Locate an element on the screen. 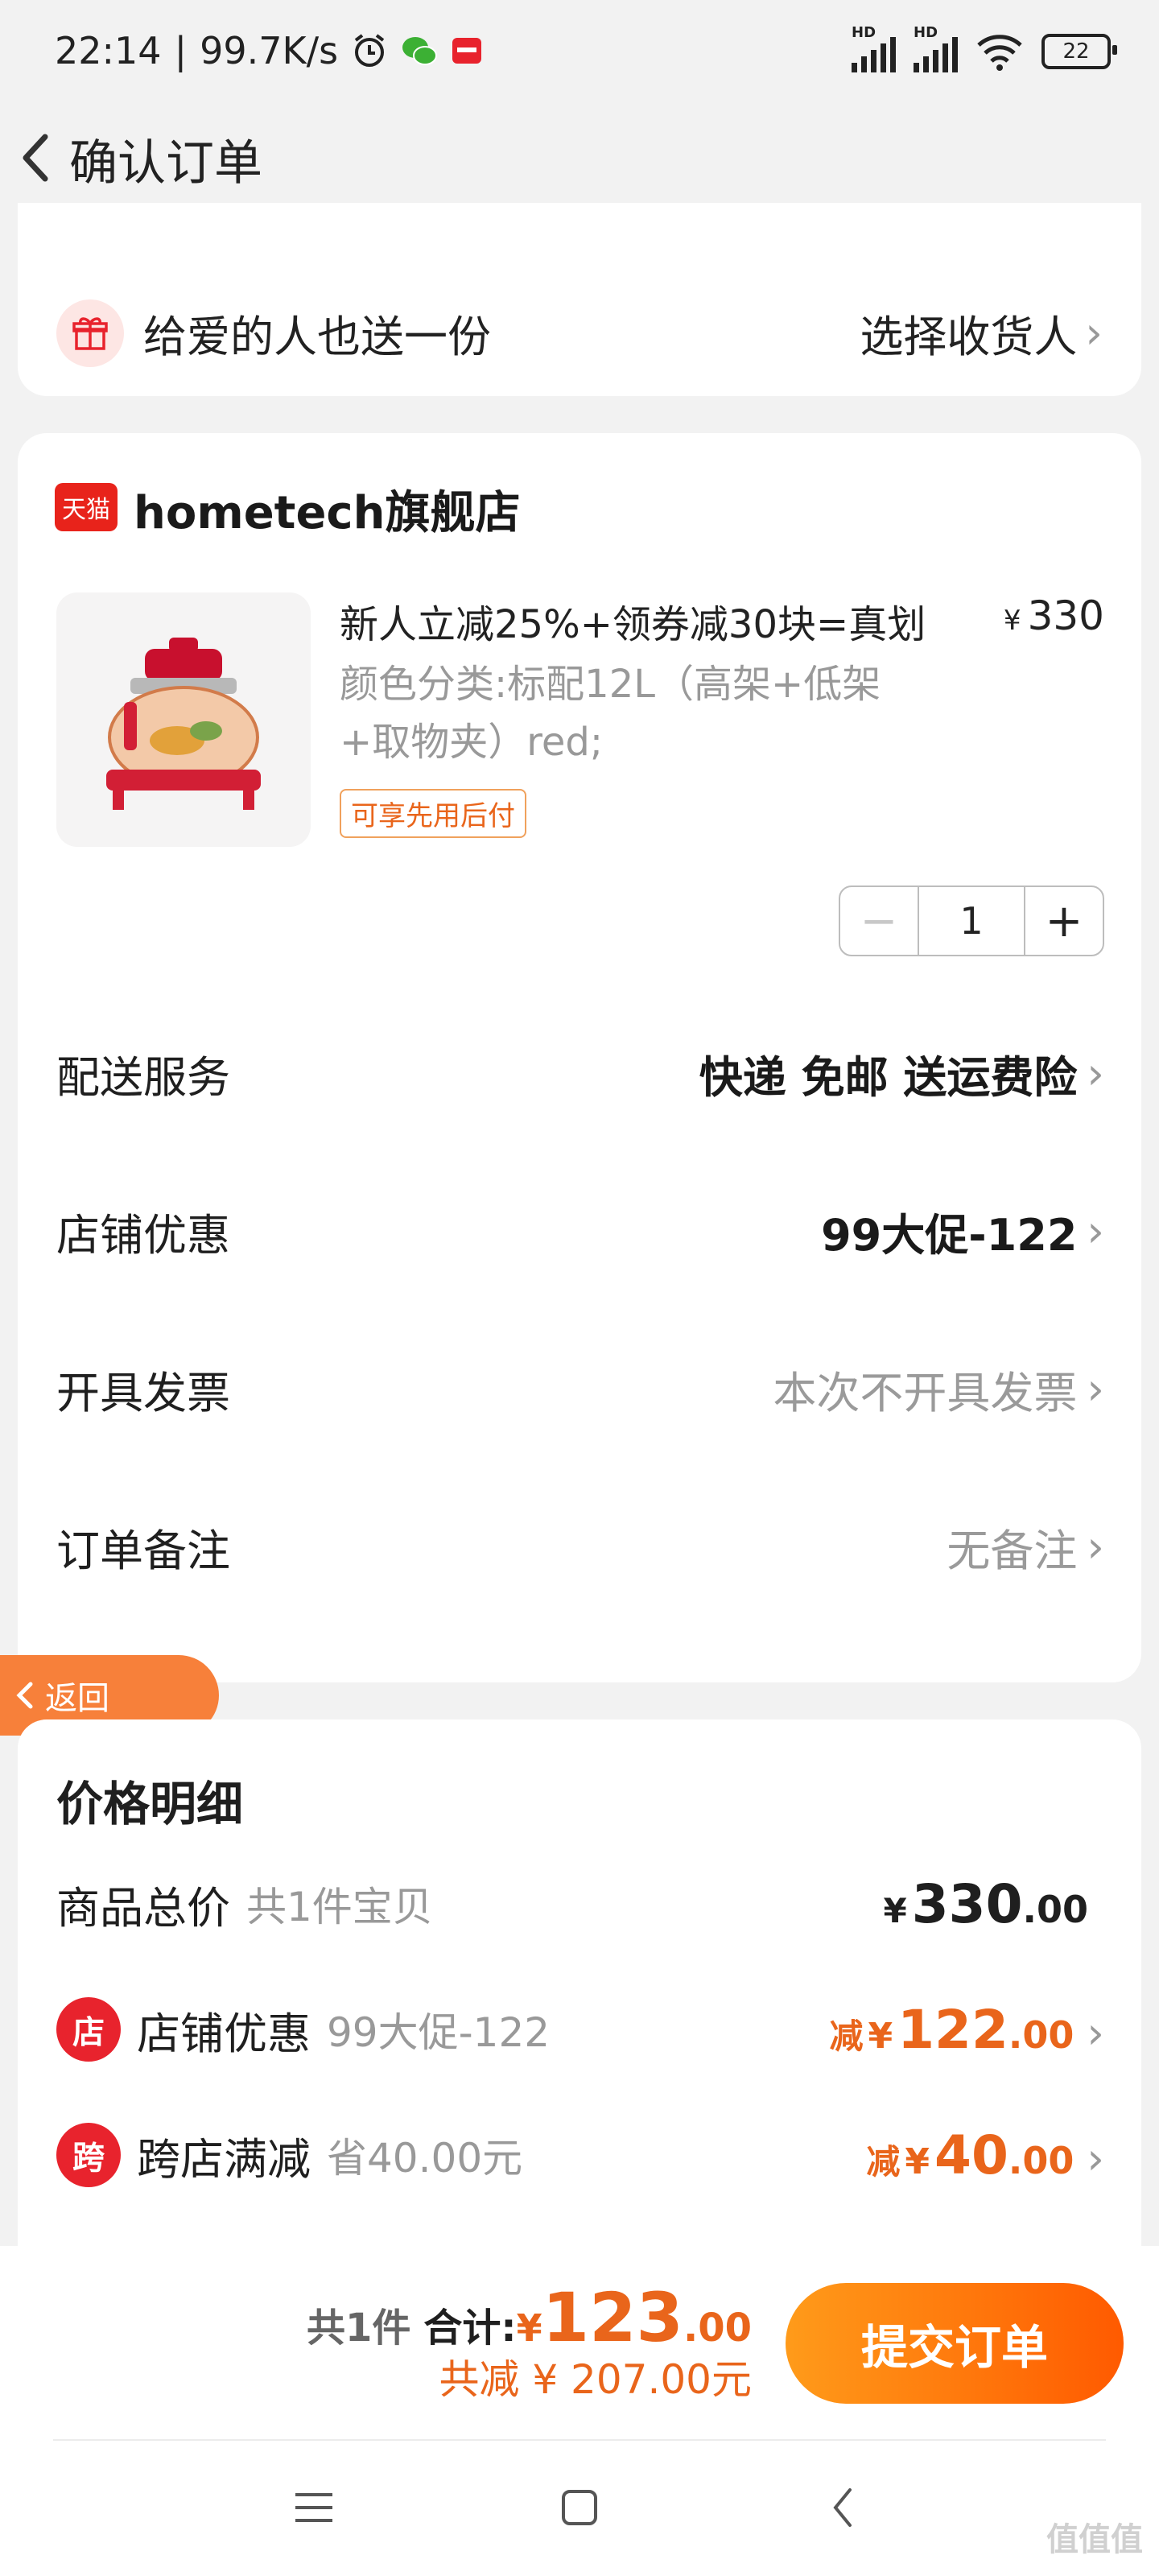 The width and height of the screenshot is (1159, 2576). item-count: 共1件 is located at coordinates (359, 2328).